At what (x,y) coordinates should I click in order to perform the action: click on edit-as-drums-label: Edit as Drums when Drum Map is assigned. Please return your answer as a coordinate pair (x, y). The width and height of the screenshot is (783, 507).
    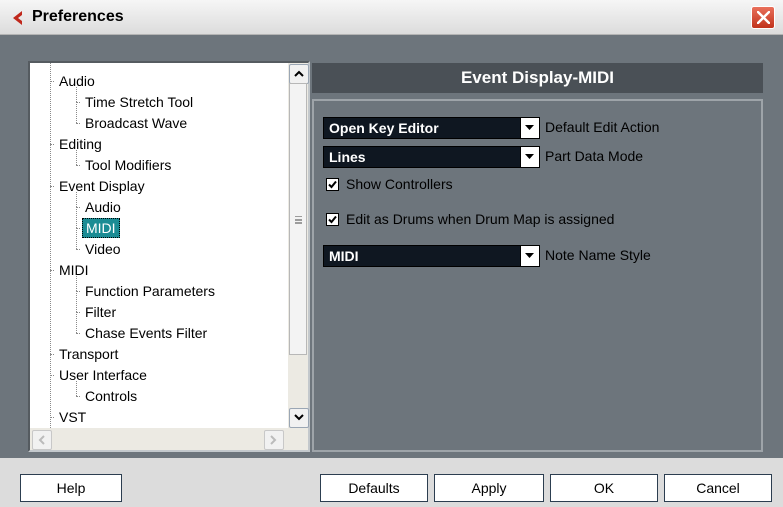
    Looking at the image, I should click on (480, 219).